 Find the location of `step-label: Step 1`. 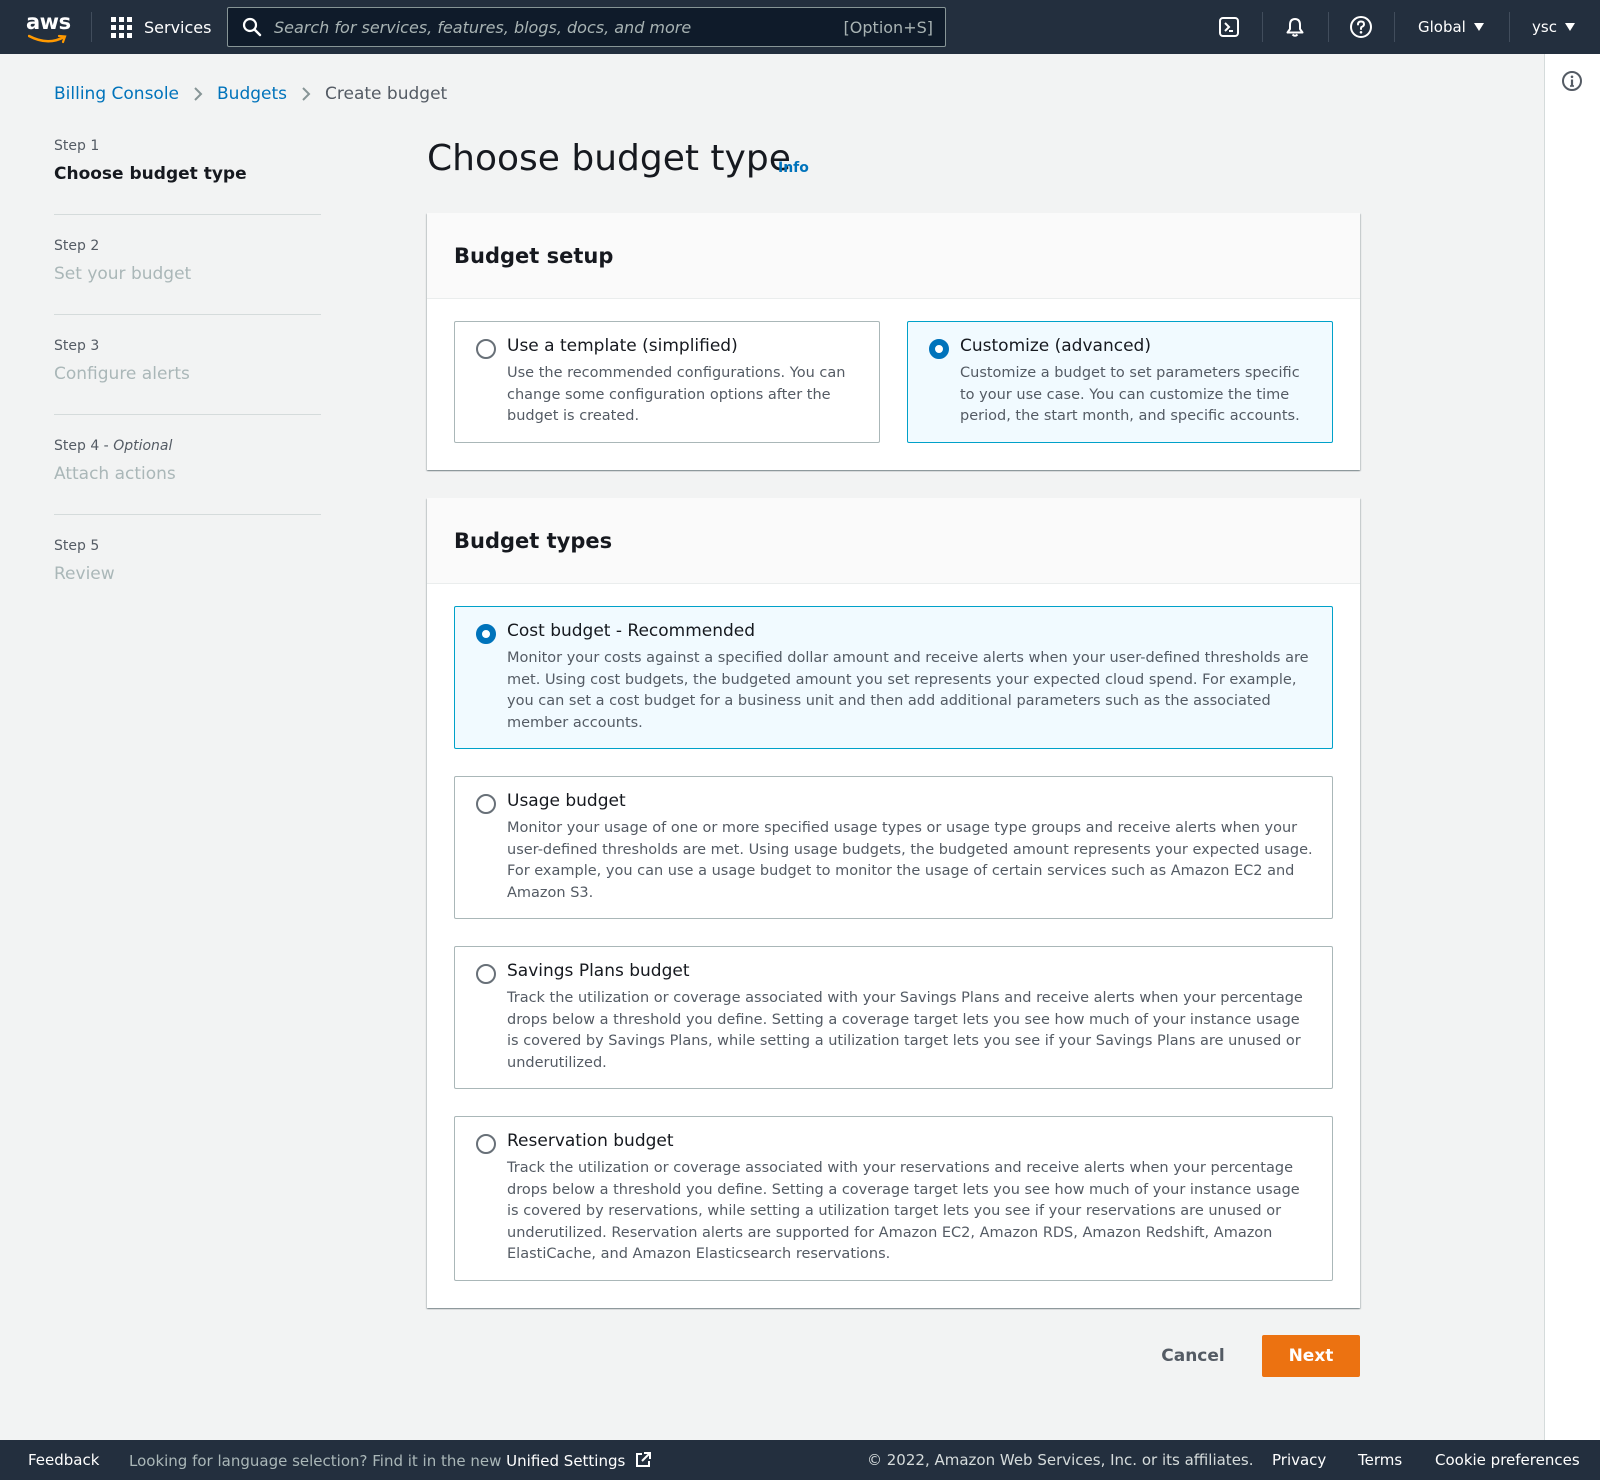

step-label: Step 1 is located at coordinates (77, 146).